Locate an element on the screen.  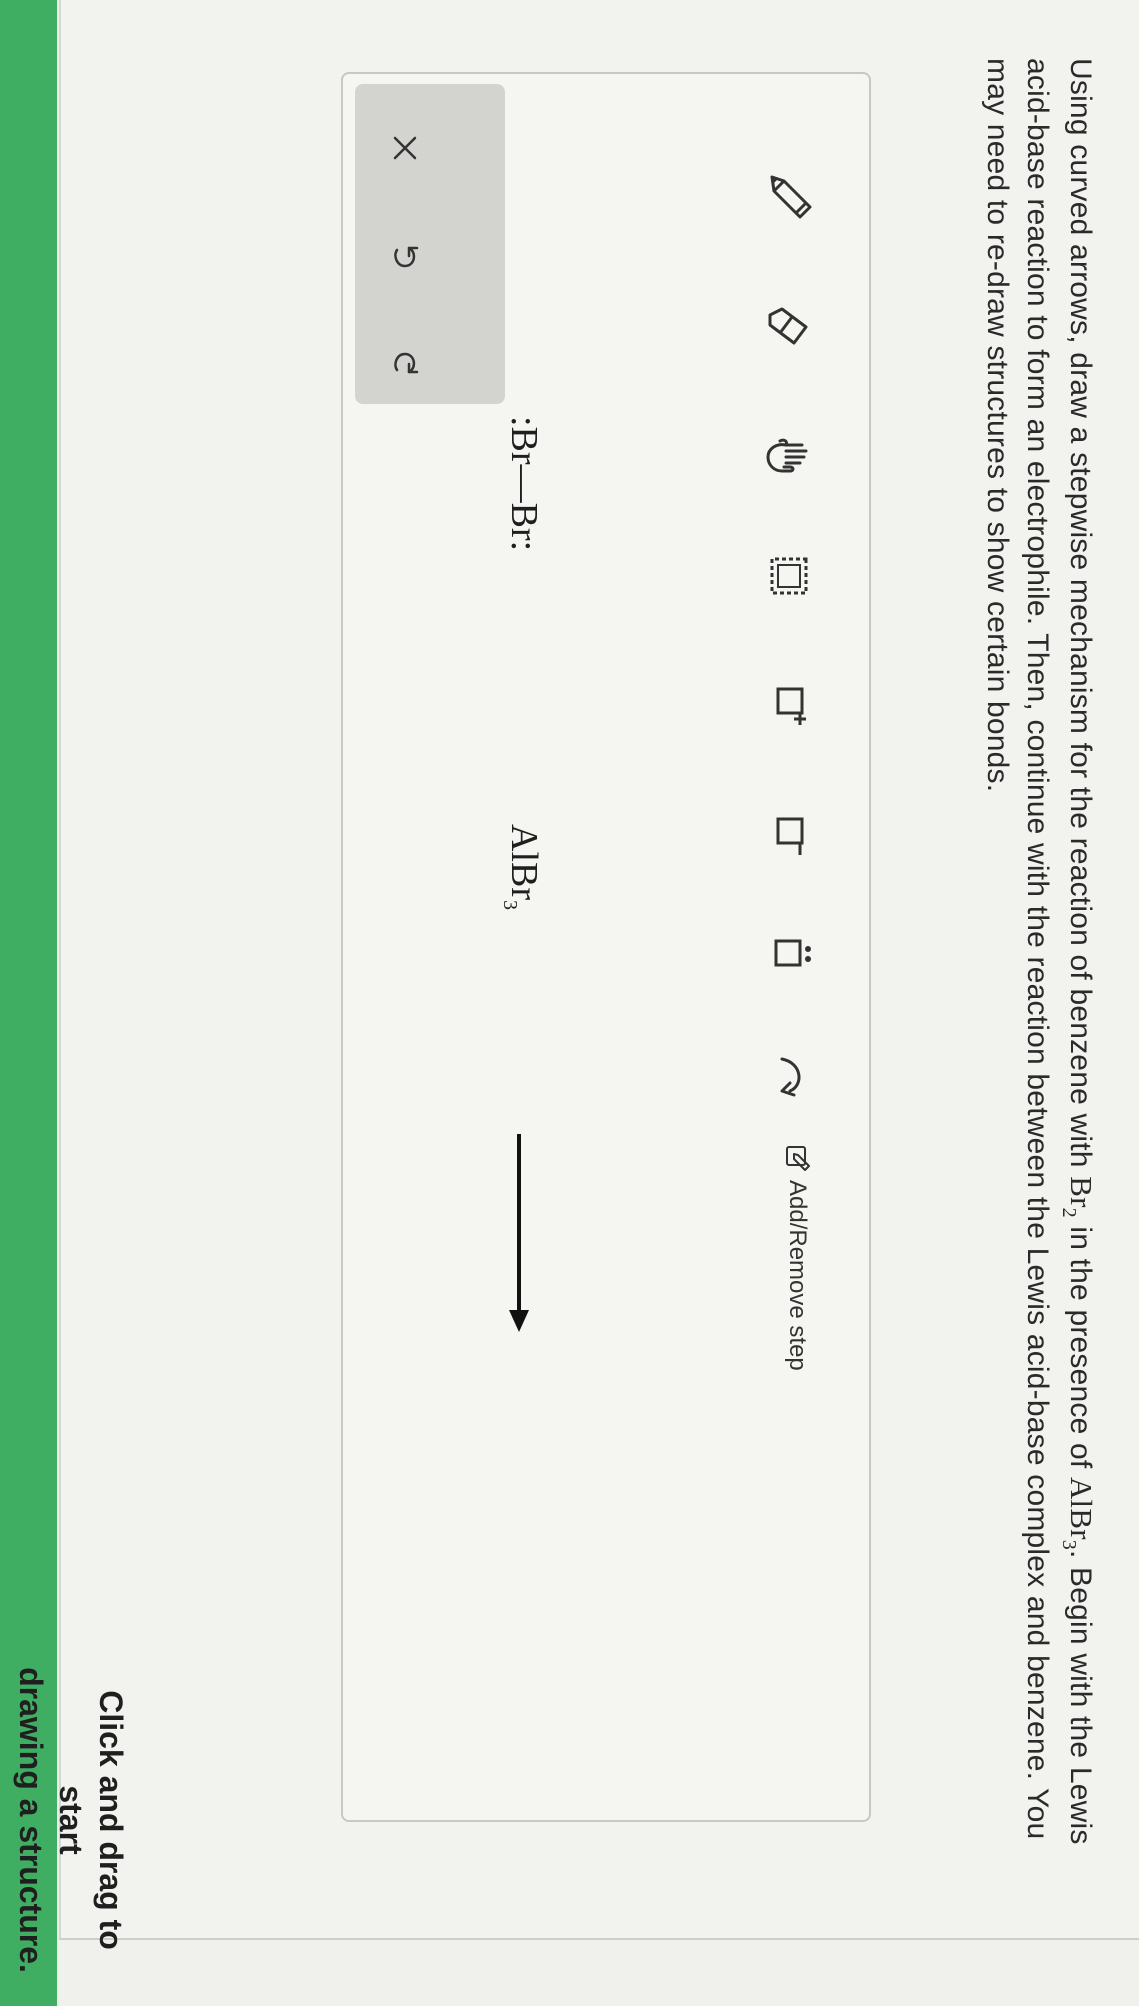
br2-formula: Br2 is located at coordinates (1078, 1197).